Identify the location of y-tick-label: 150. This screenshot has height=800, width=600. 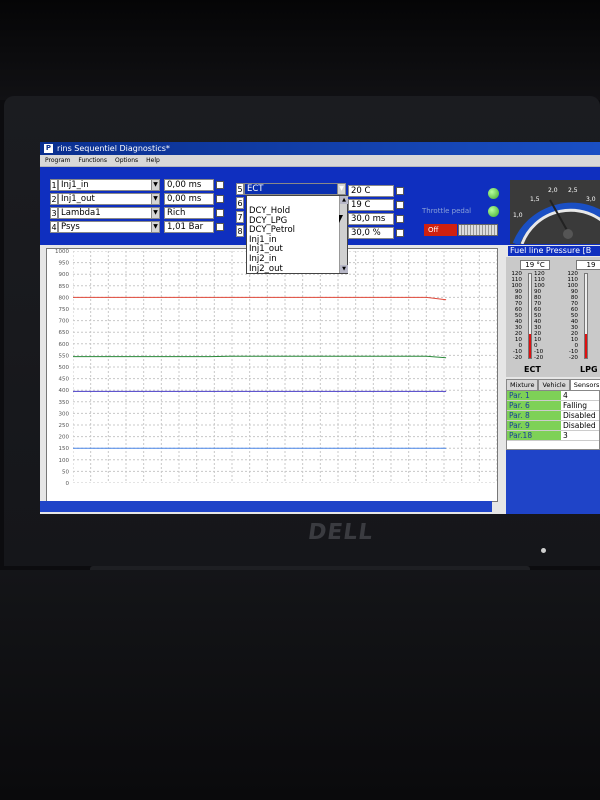
(64, 449).